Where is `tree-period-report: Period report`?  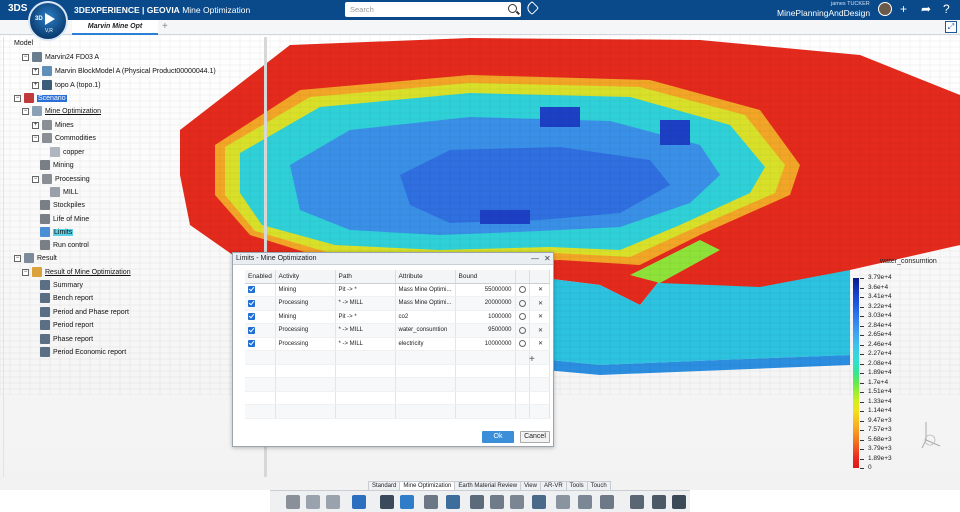
tree-period-report: Period report is located at coordinates (66, 326).